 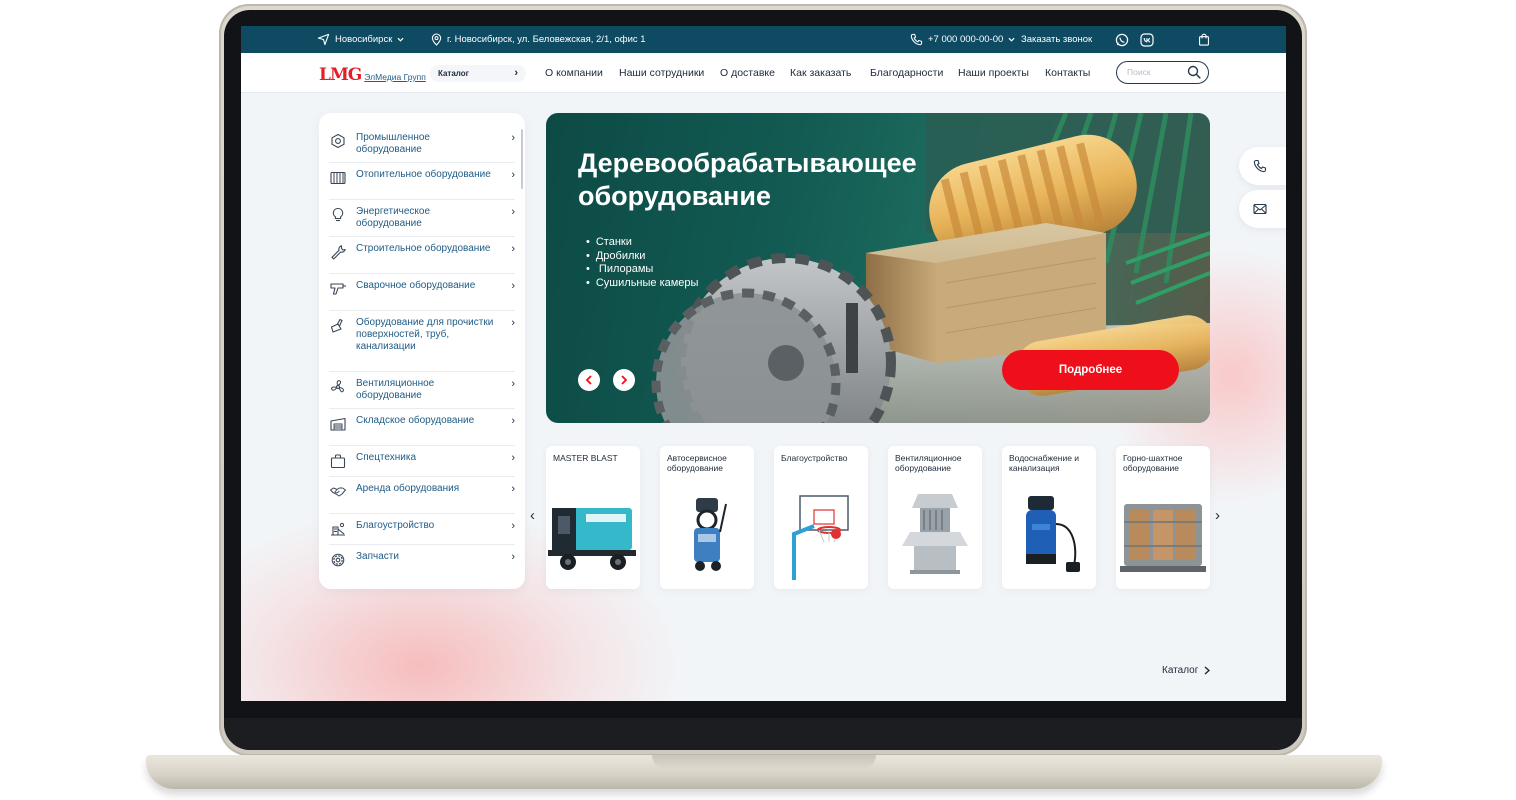 I want to click on radiator-icon, so click(x=338, y=178).